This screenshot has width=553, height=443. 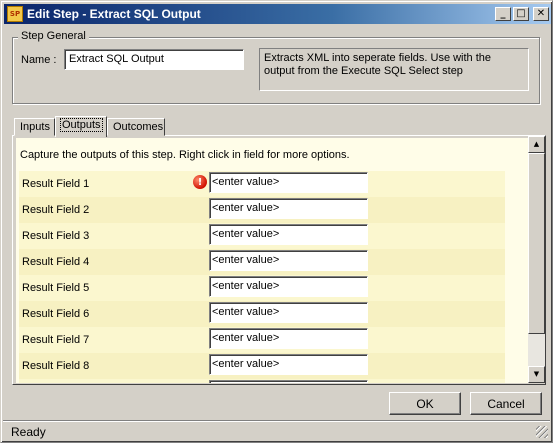 What do you see at coordinates (15, 14) in the screenshot?
I see `app-icon: SP` at bounding box center [15, 14].